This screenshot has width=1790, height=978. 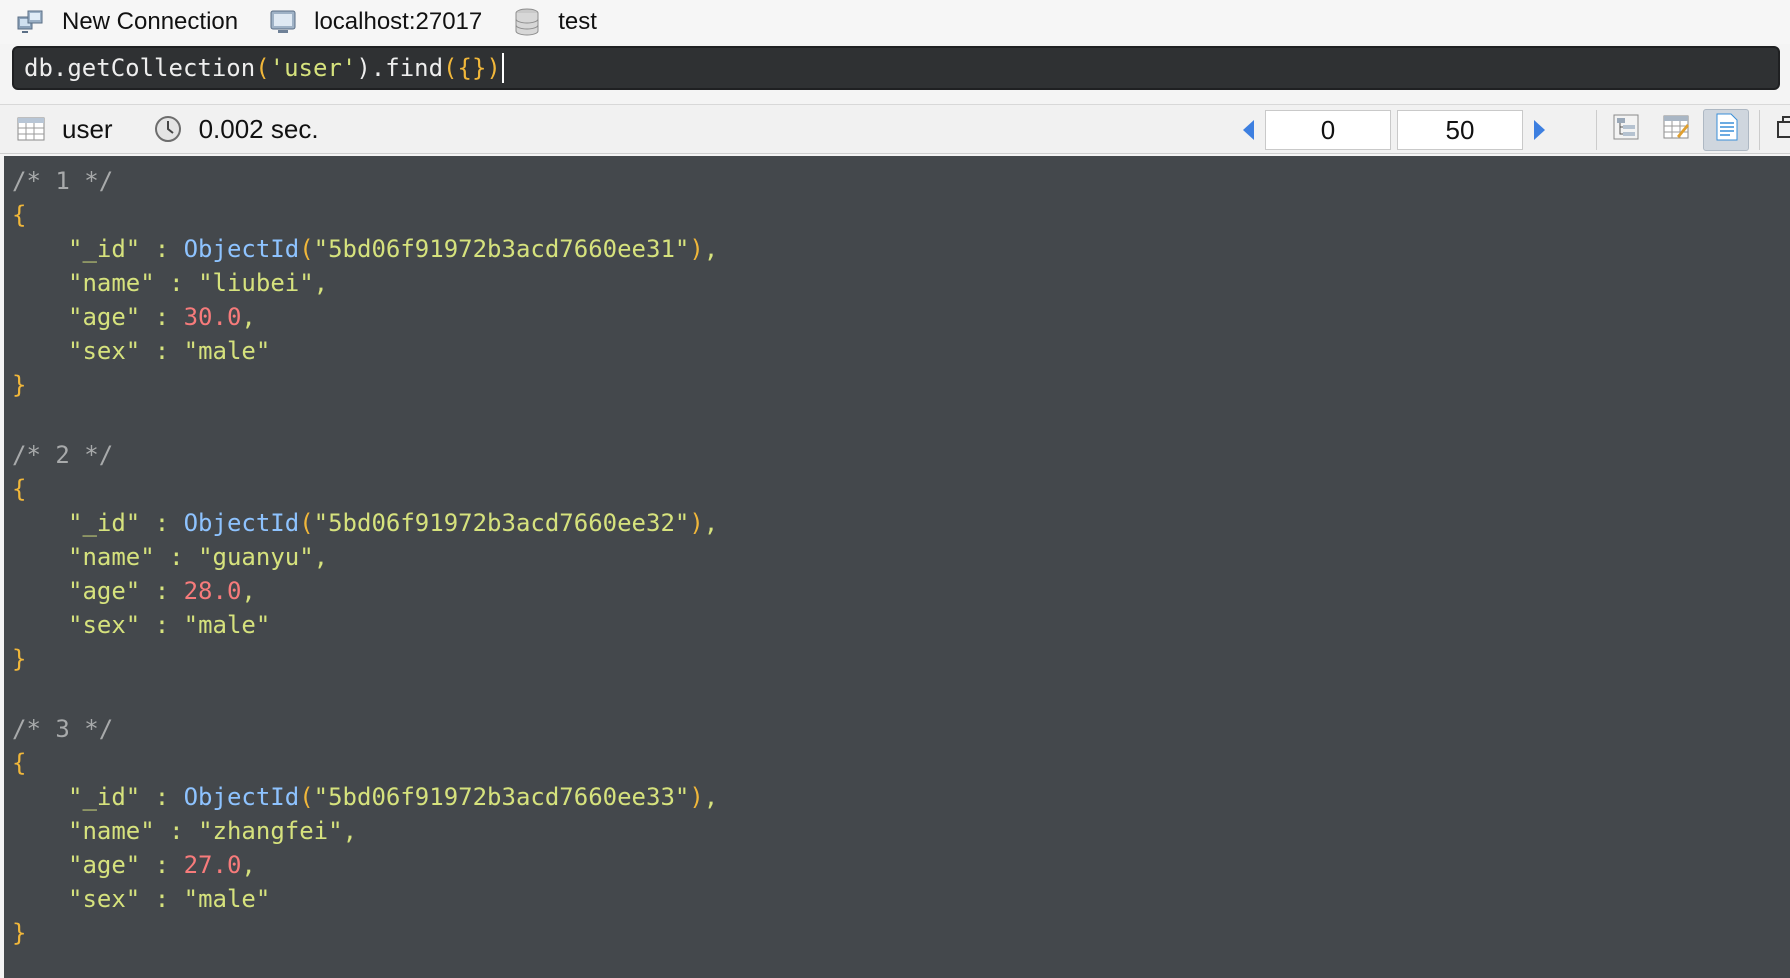 I want to click on connection-icon, so click(x=31, y=22).